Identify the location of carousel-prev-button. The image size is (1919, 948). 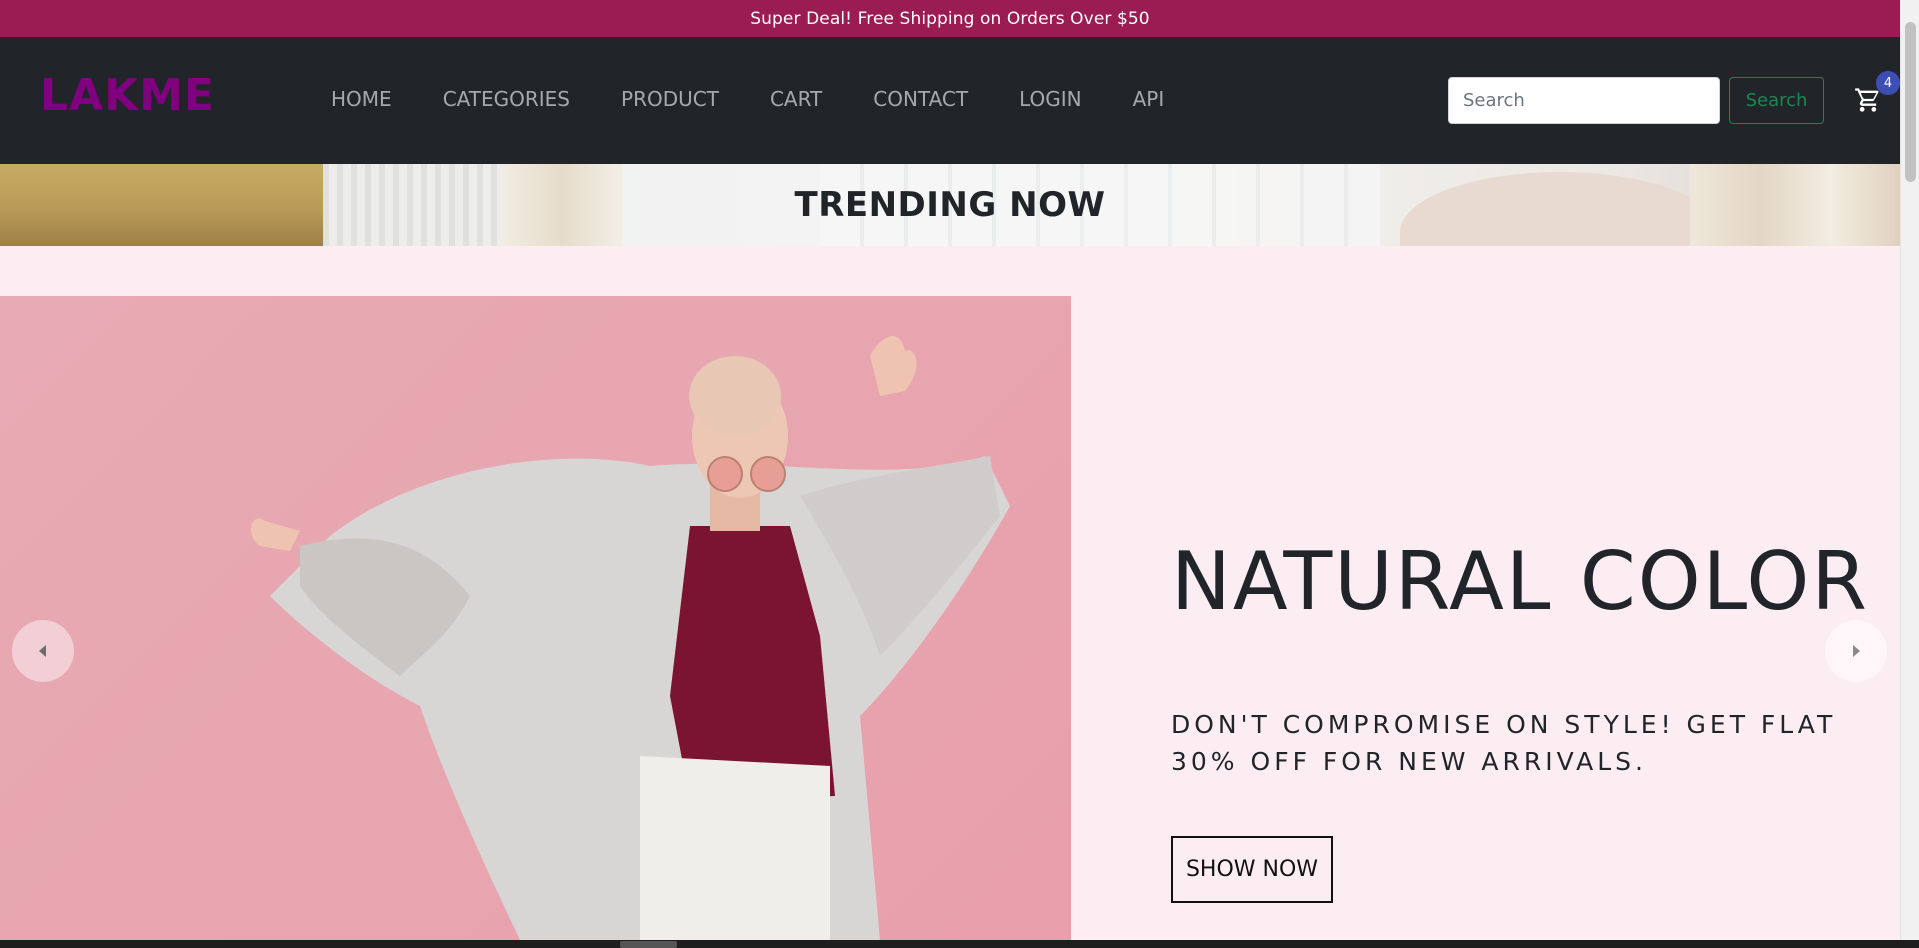
(43, 651).